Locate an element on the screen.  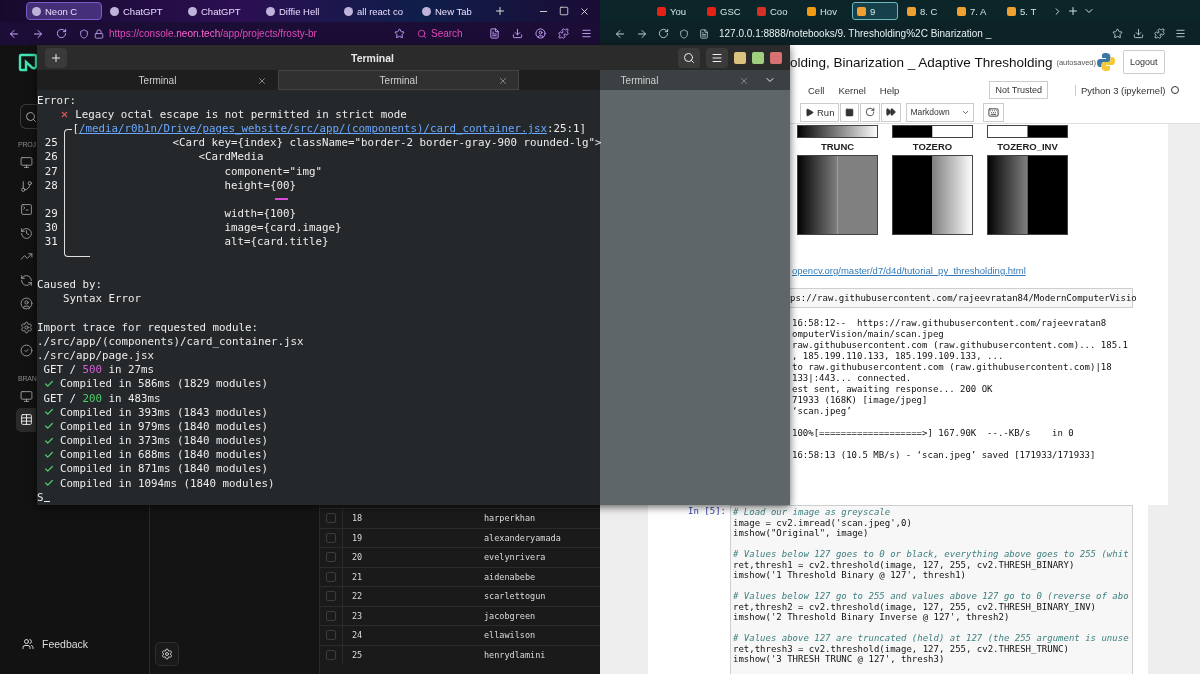
python-logo-icon is located at coordinates (1106, 62).